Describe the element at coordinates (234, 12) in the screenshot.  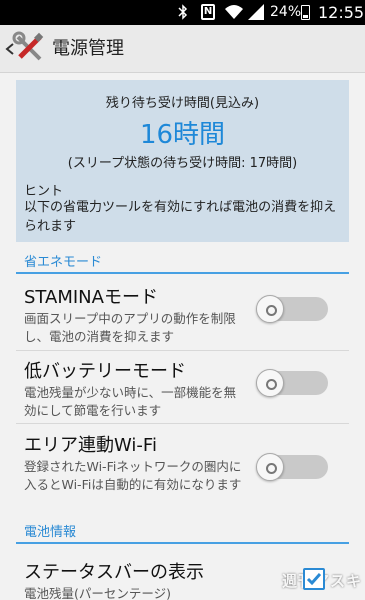
I see `wifi-icon` at that location.